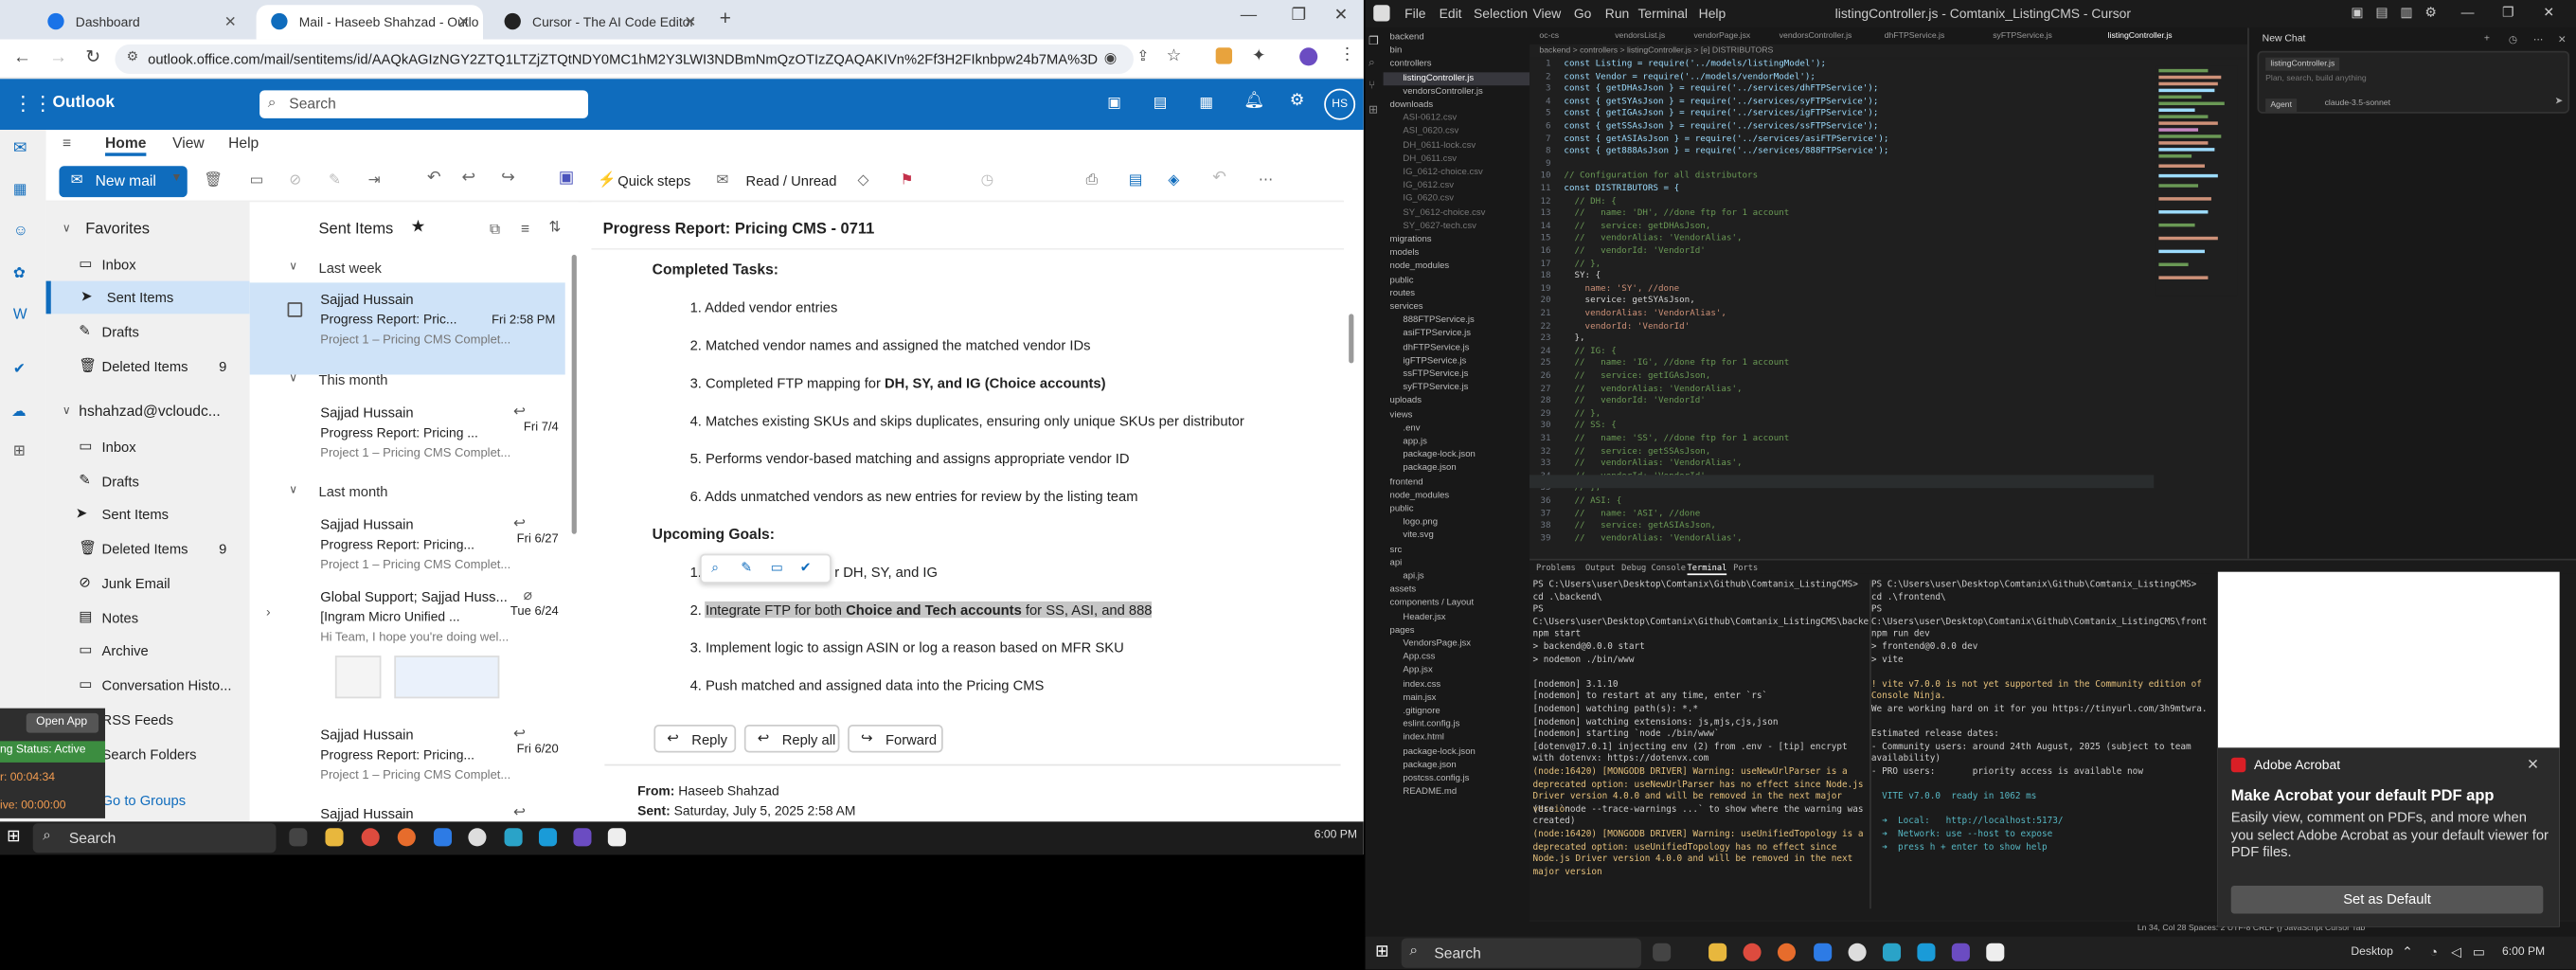  I want to click on desktop-label: Desktop, so click(2372, 952).